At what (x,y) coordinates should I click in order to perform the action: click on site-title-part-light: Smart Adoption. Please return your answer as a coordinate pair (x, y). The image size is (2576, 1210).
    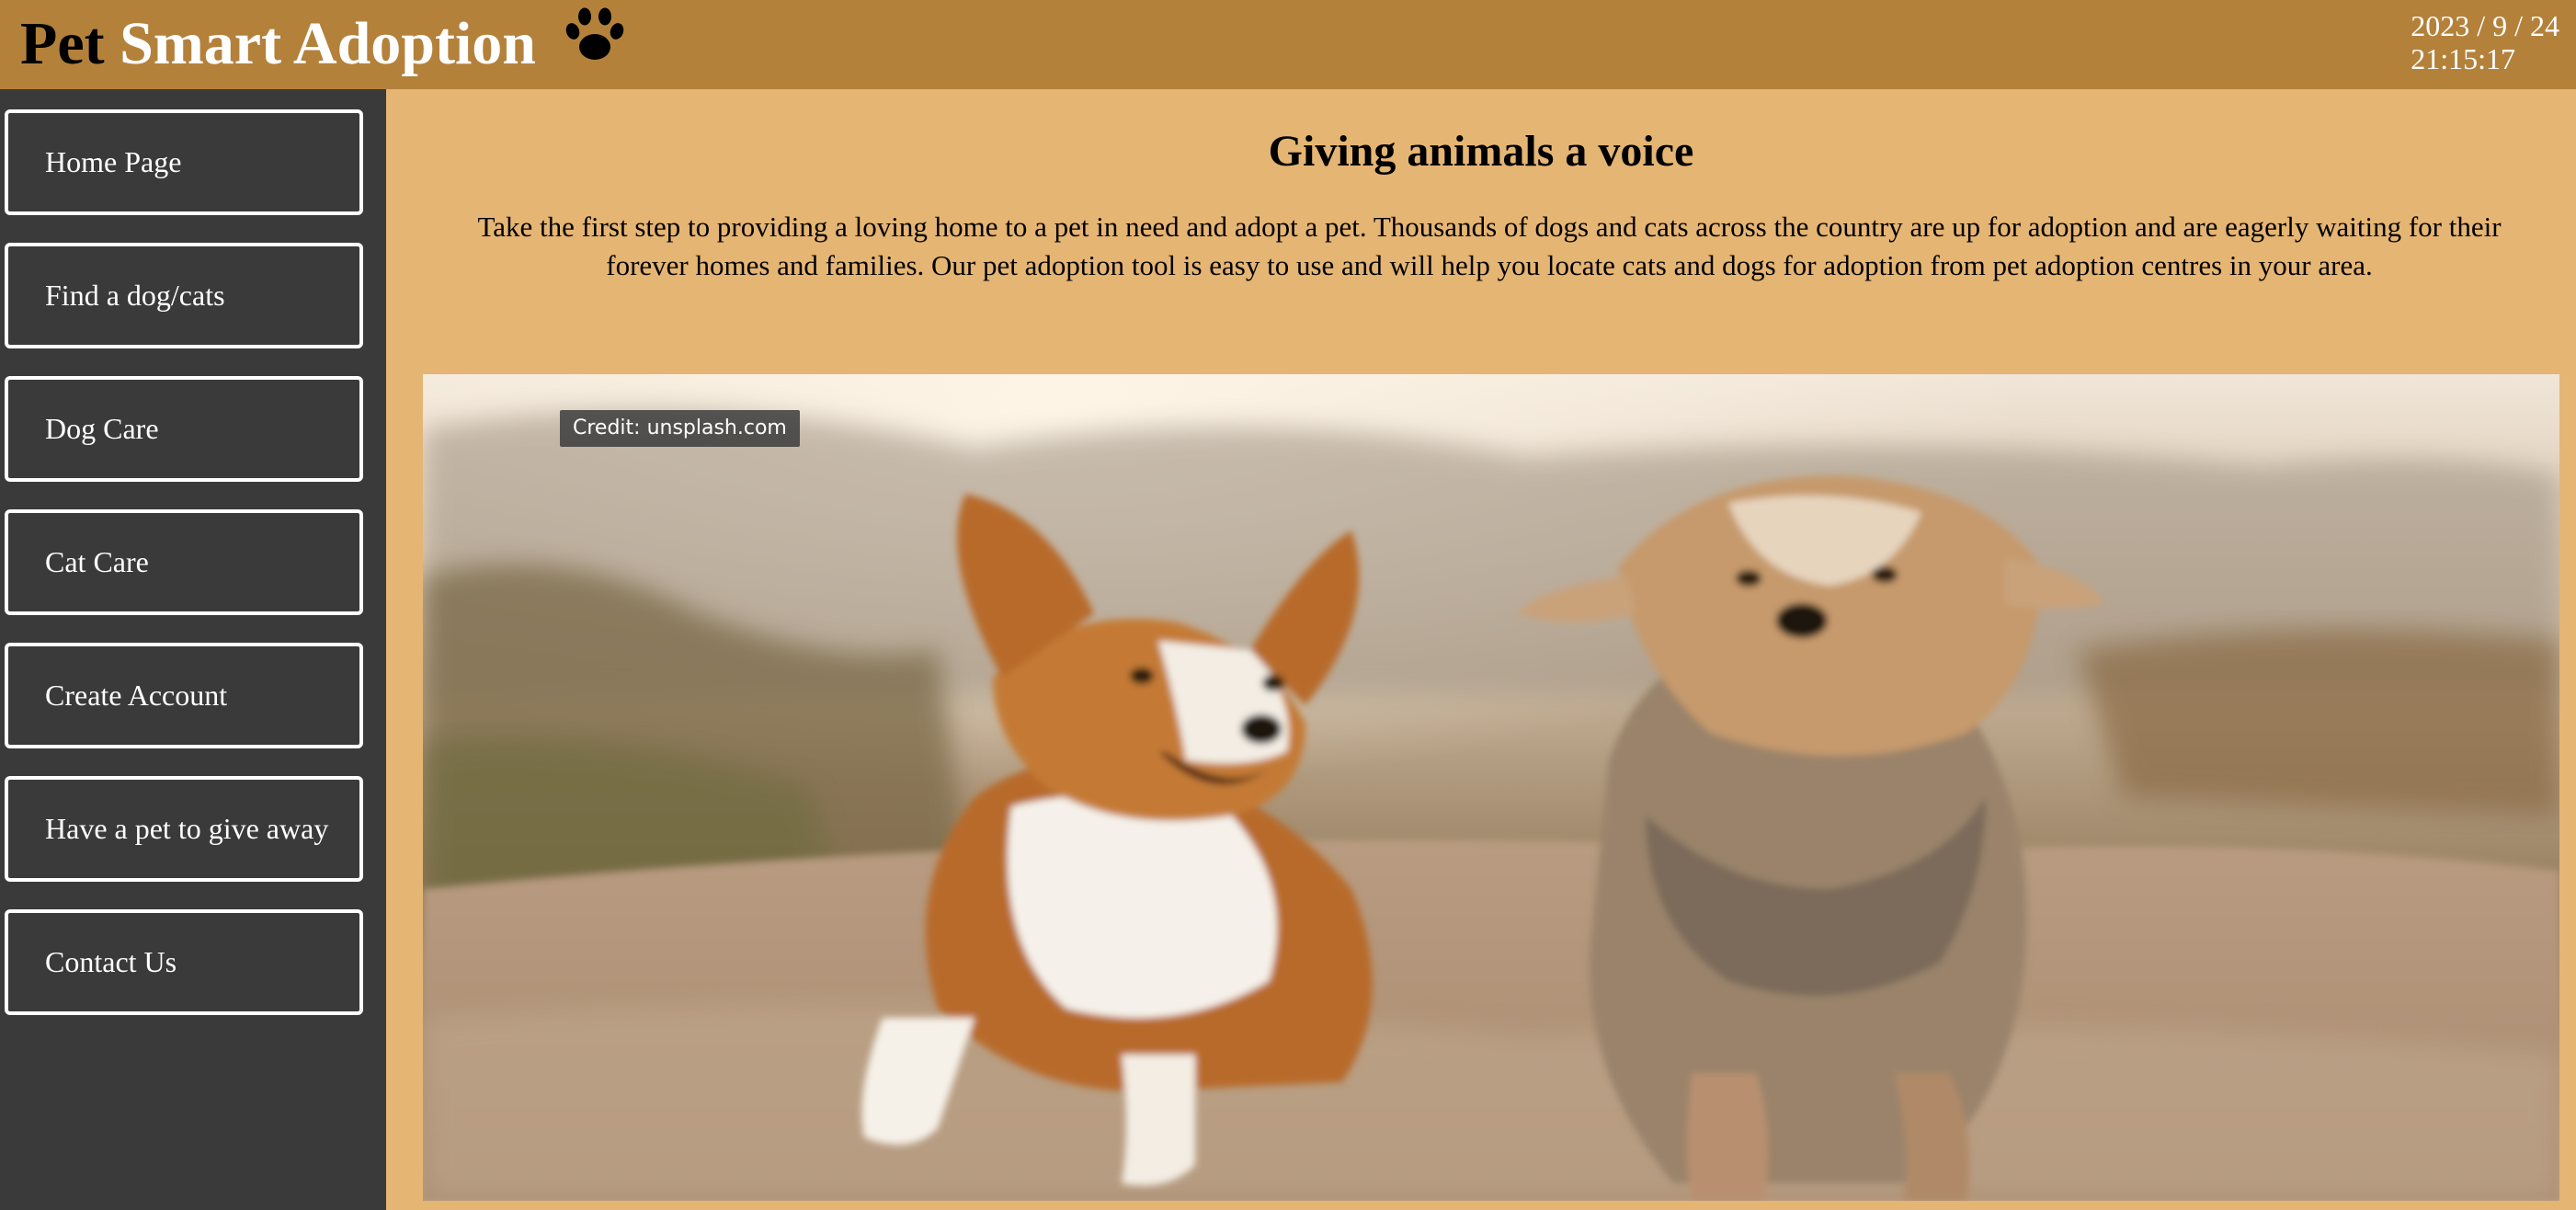
    Looking at the image, I should click on (328, 43).